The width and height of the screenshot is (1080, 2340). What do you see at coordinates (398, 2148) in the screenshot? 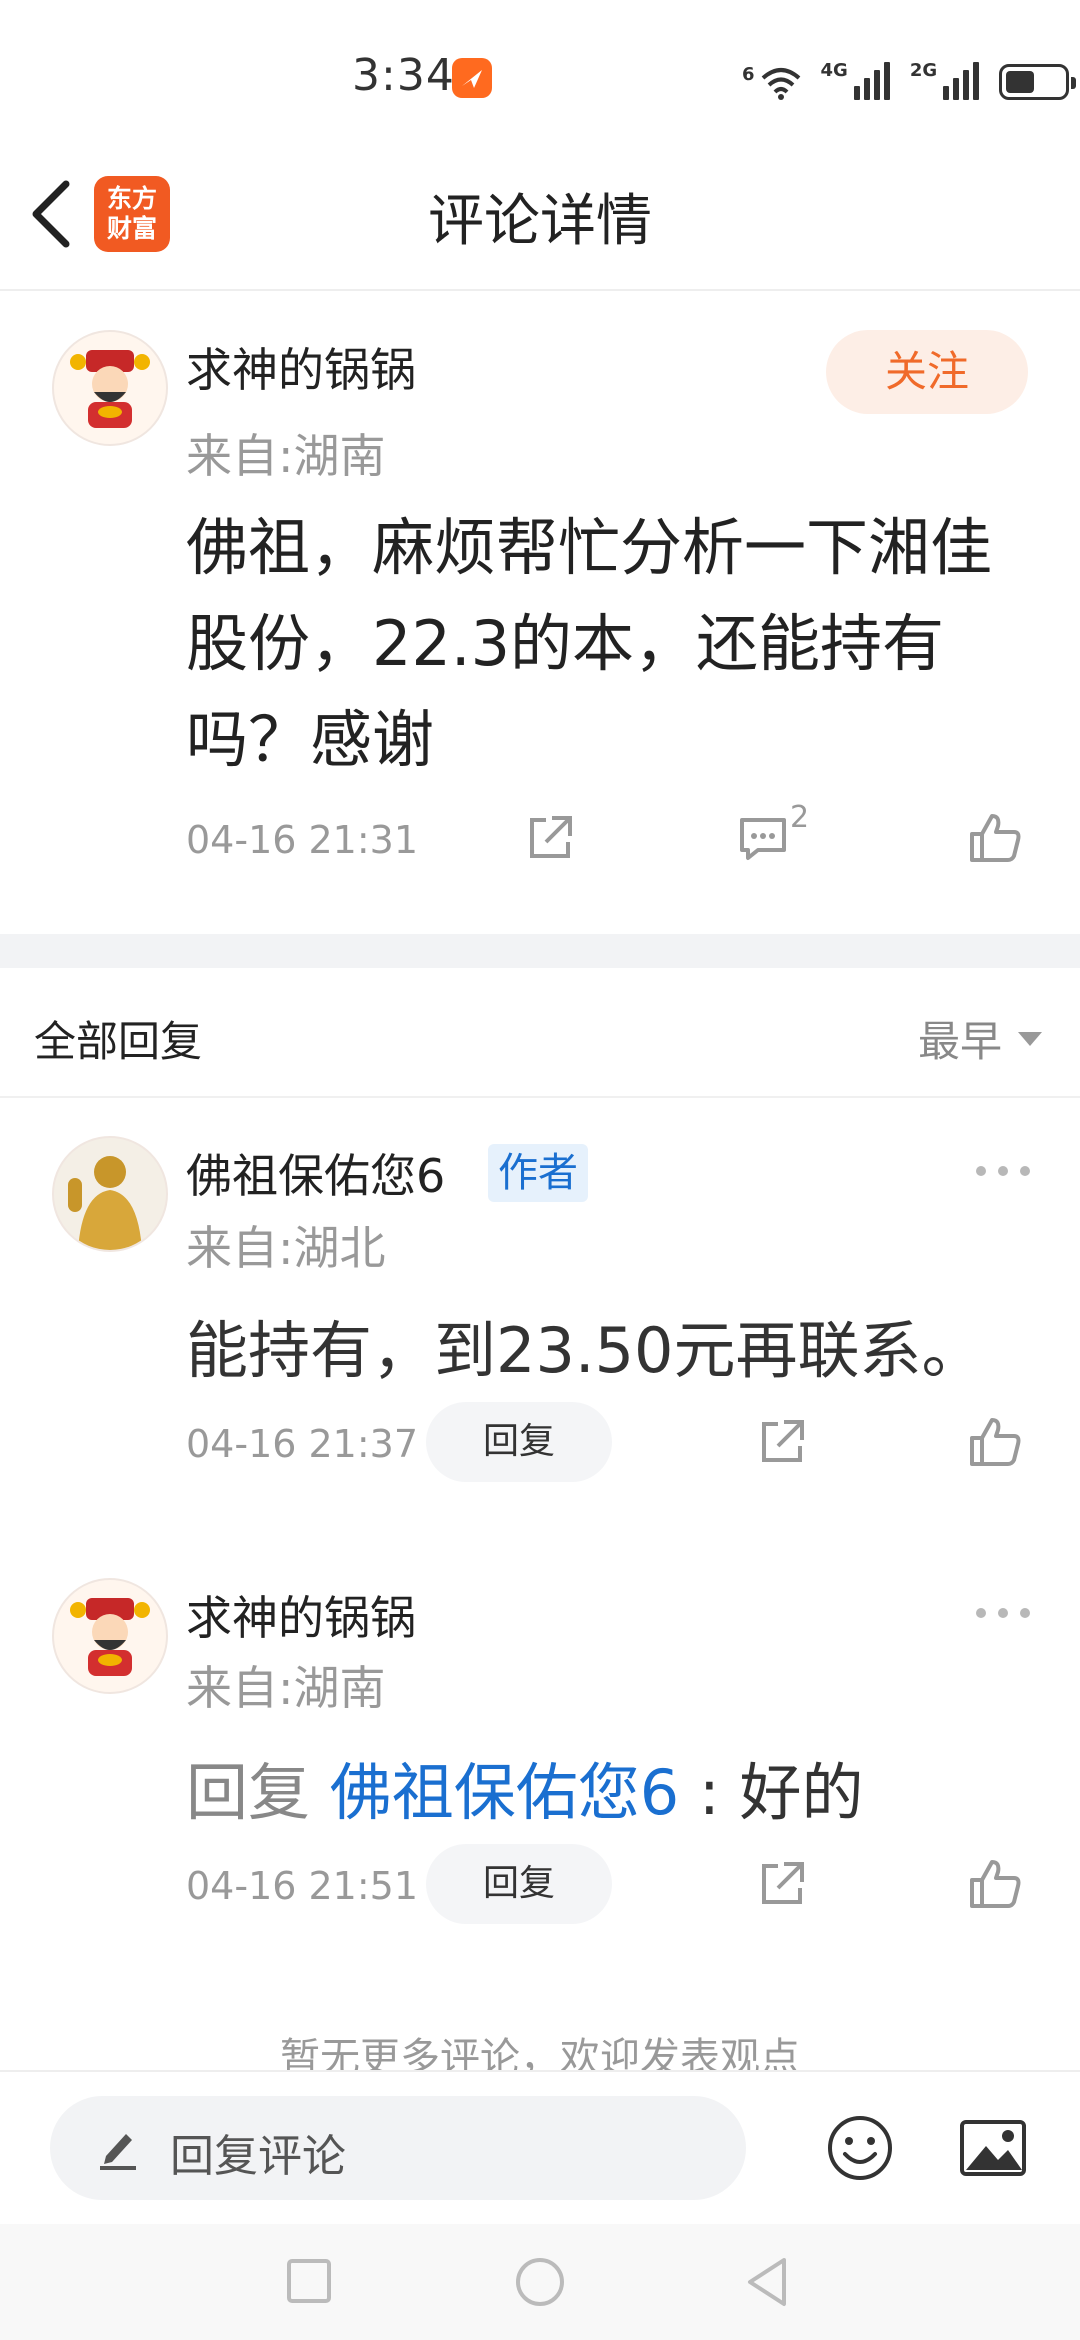
I see `reply-input` at bounding box center [398, 2148].